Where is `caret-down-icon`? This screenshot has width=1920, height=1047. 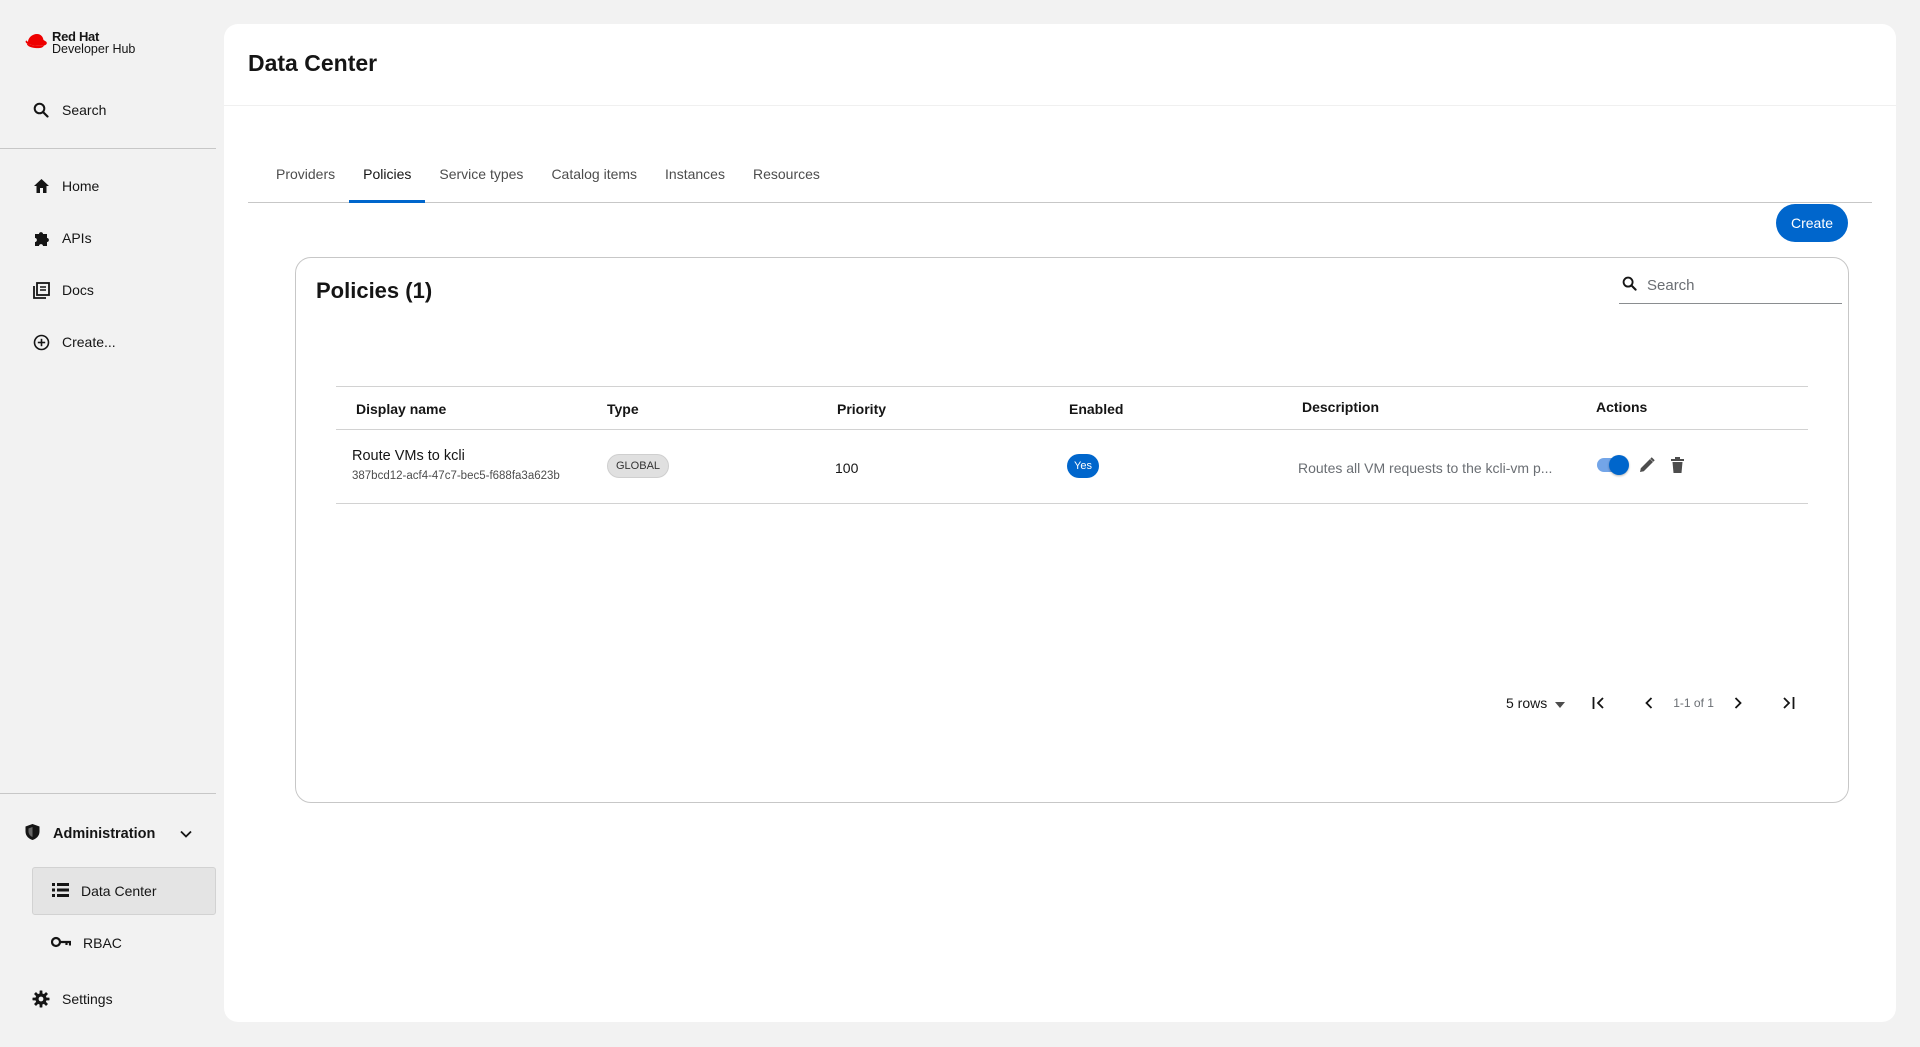 caret-down-icon is located at coordinates (1560, 703).